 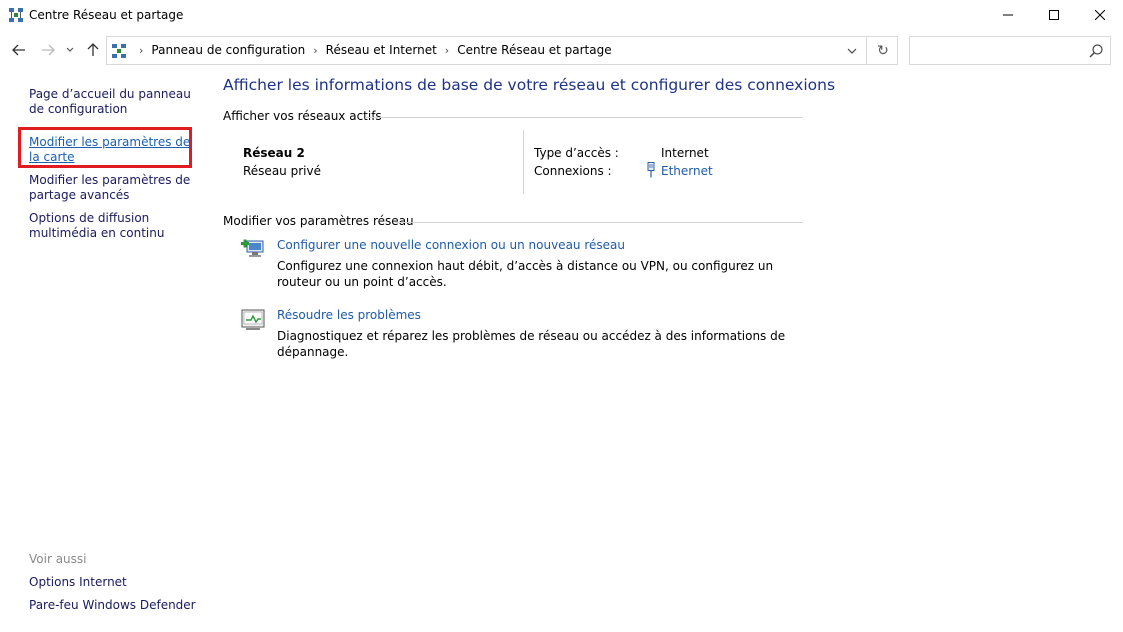 What do you see at coordinates (318, 221) in the screenshot?
I see `modify-settings-heading: Modifier vos paramètres réseau` at bounding box center [318, 221].